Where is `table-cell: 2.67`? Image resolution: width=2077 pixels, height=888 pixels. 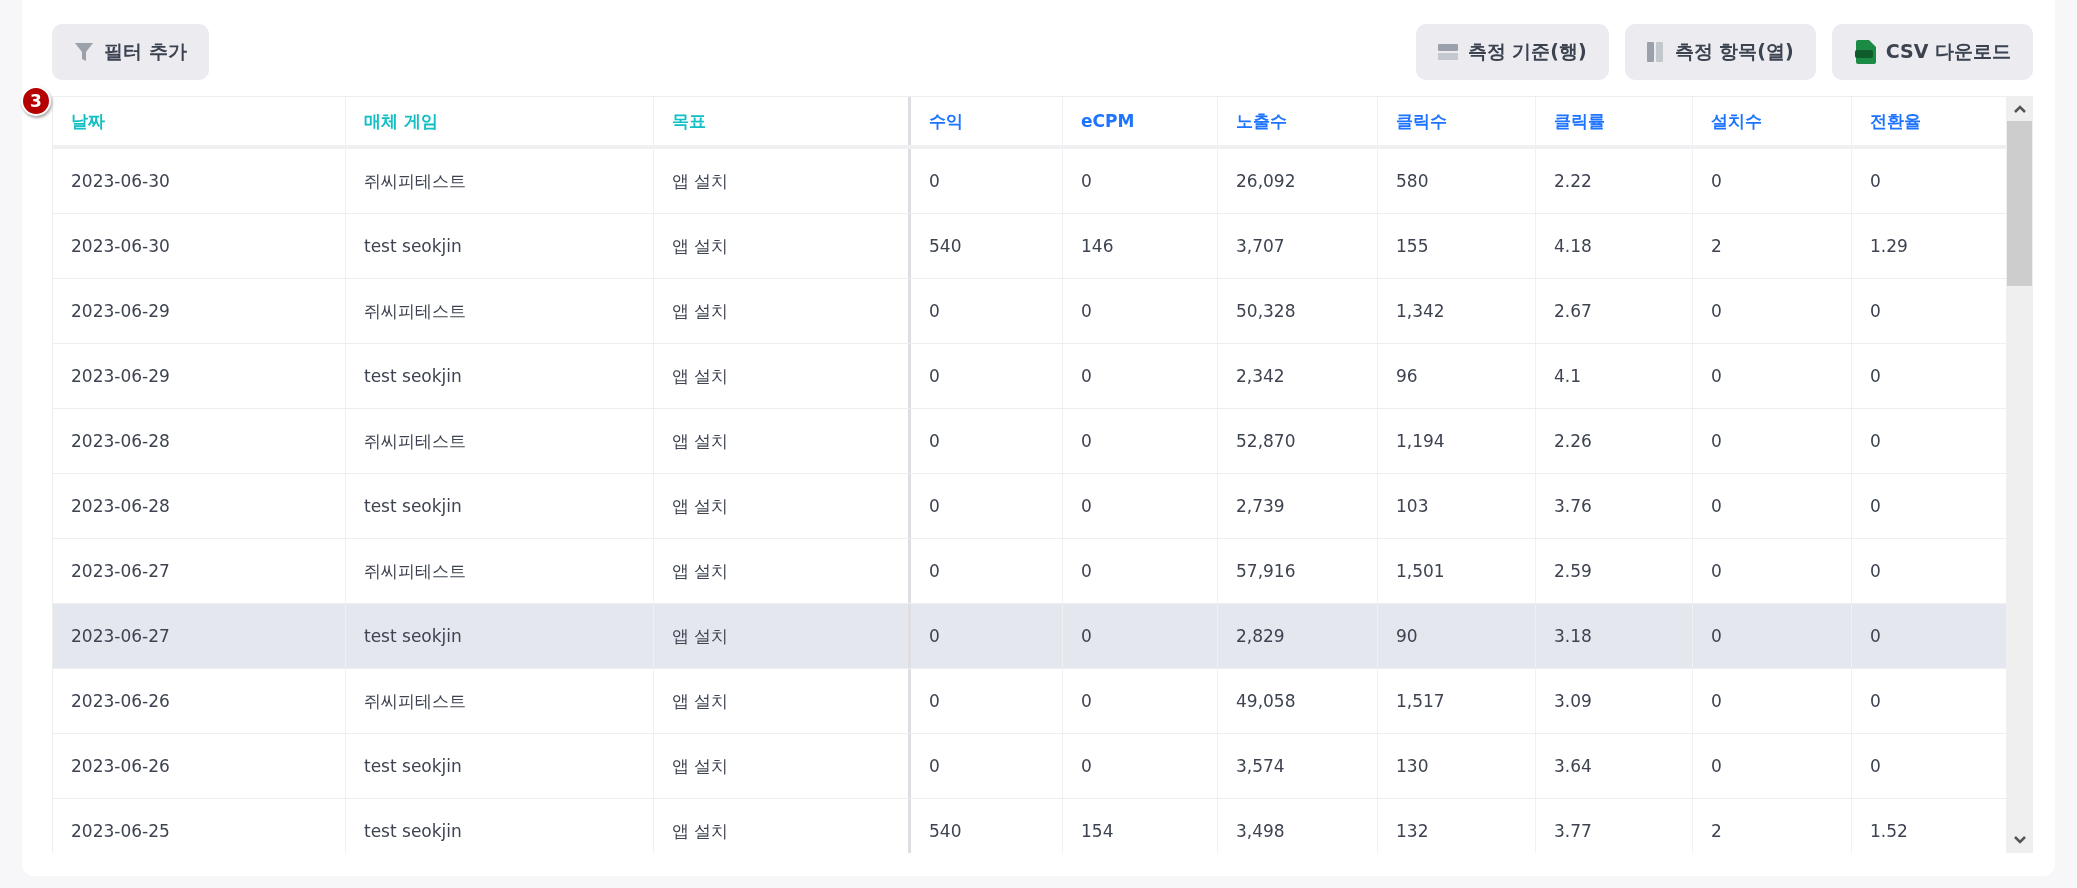 table-cell: 2.67 is located at coordinates (1614, 311).